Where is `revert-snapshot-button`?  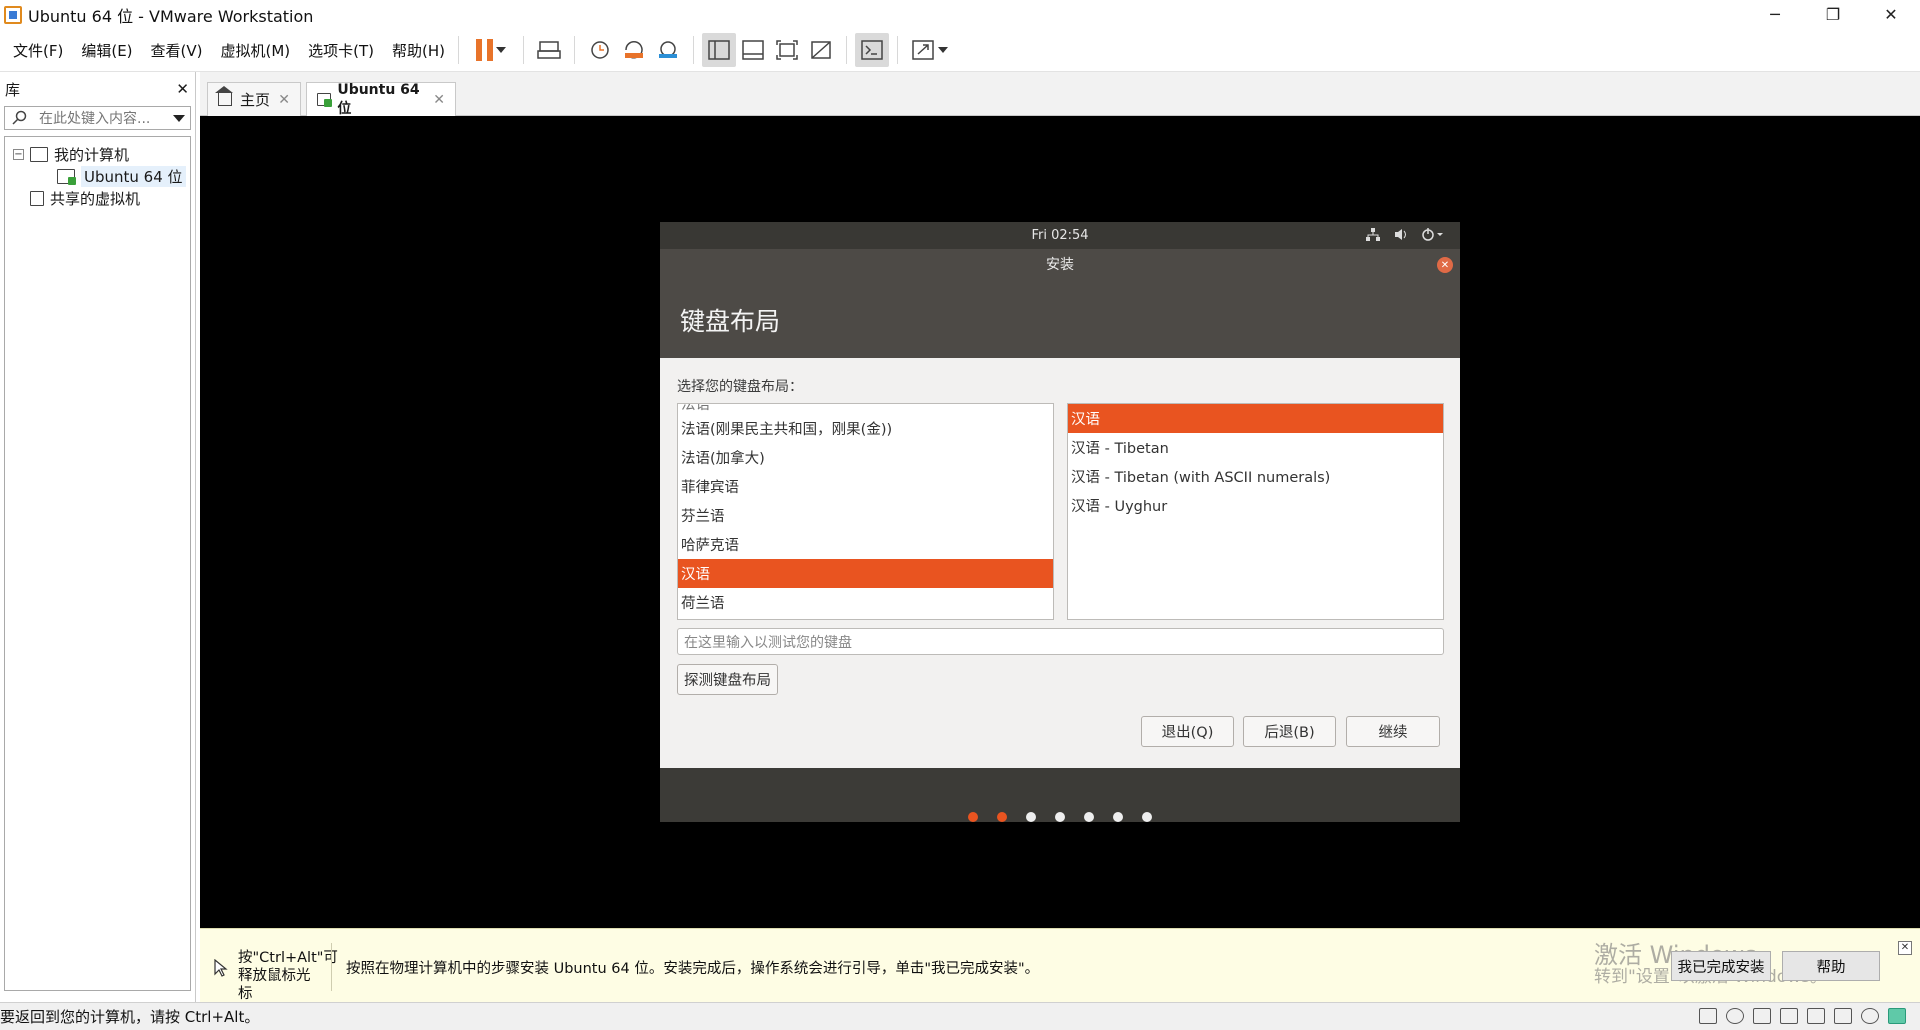
revert-snapshot-button is located at coordinates (634, 50).